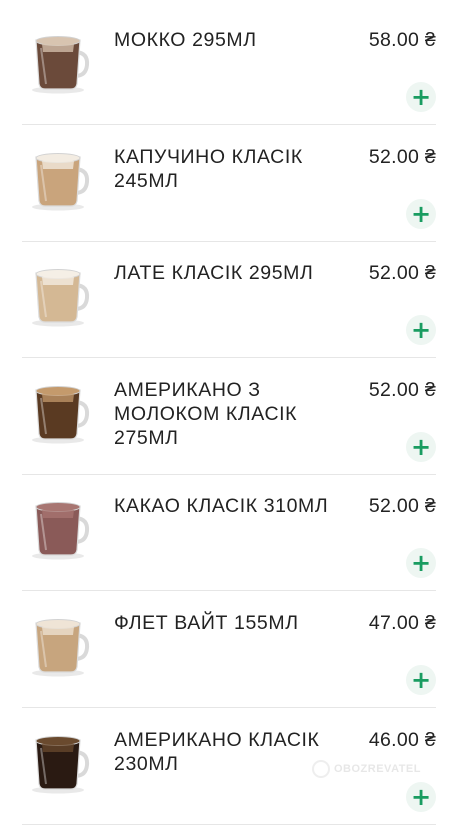  I want to click on watermark-text: OBOZREVATEL, so click(377, 769).